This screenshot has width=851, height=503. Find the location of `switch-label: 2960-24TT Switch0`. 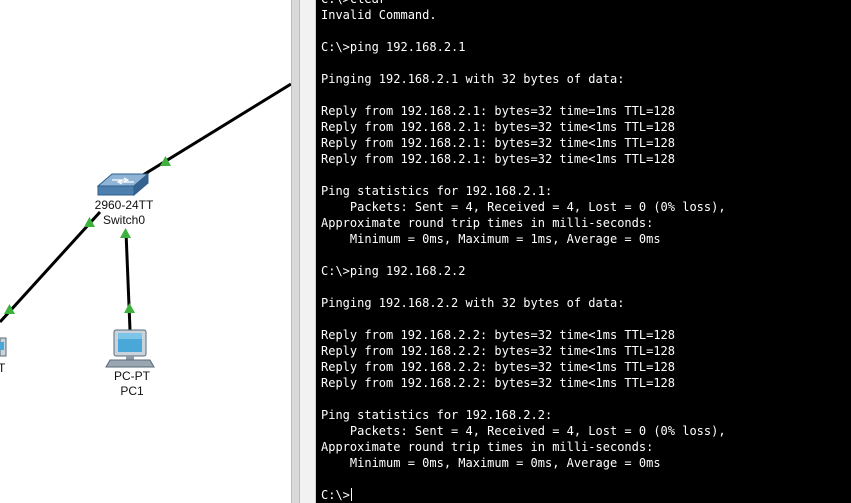

switch-label: 2960-24TT Switch0 is located at coordinates (124, 213).